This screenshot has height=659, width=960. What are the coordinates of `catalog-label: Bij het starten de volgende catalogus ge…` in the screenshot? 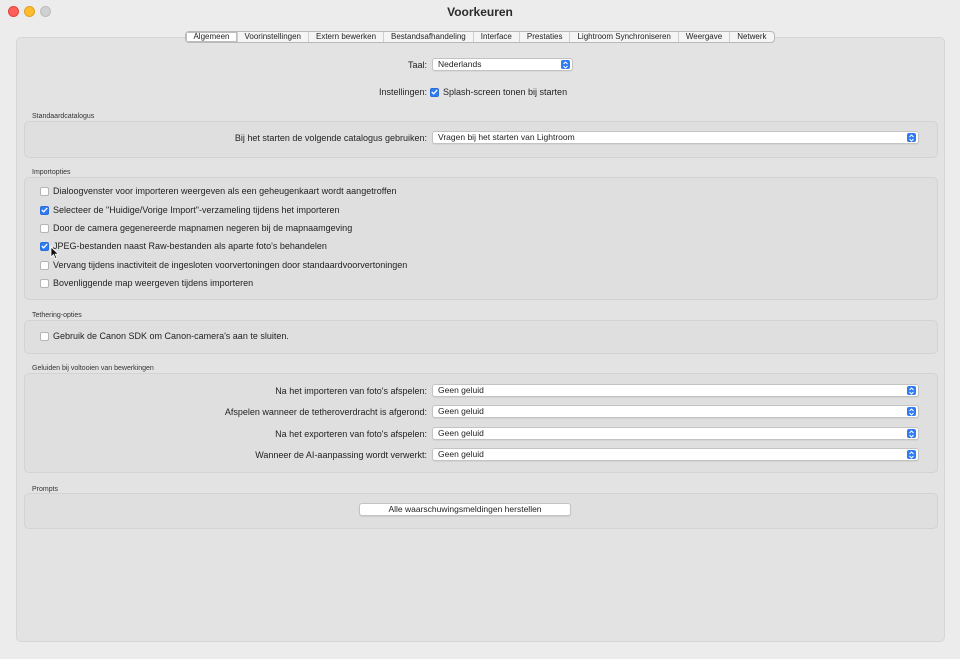 It's located at (330, 138).